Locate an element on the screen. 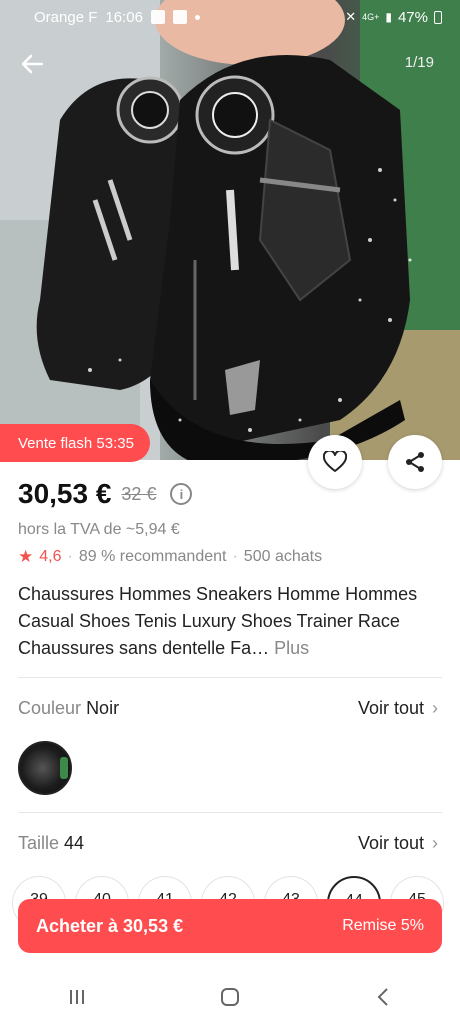 The height and width of the screenshot is (1024, 460). arrow-left-icon is located at coordinates (32, 64).